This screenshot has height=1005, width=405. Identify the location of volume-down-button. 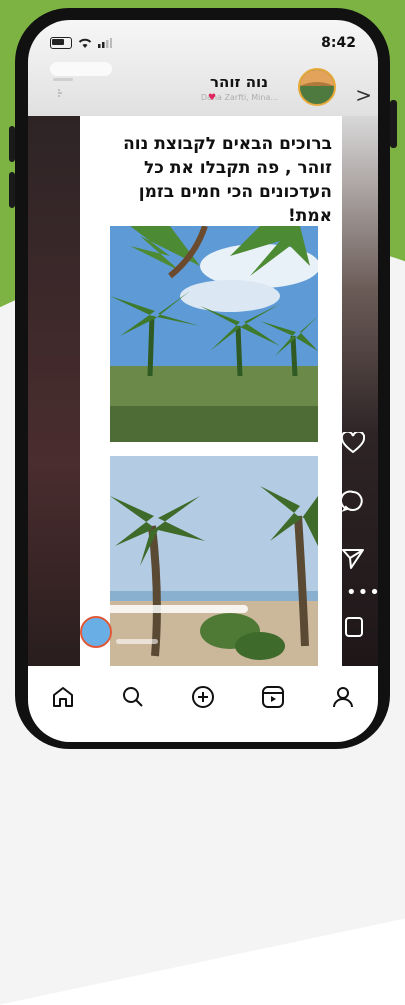
(12, 190).